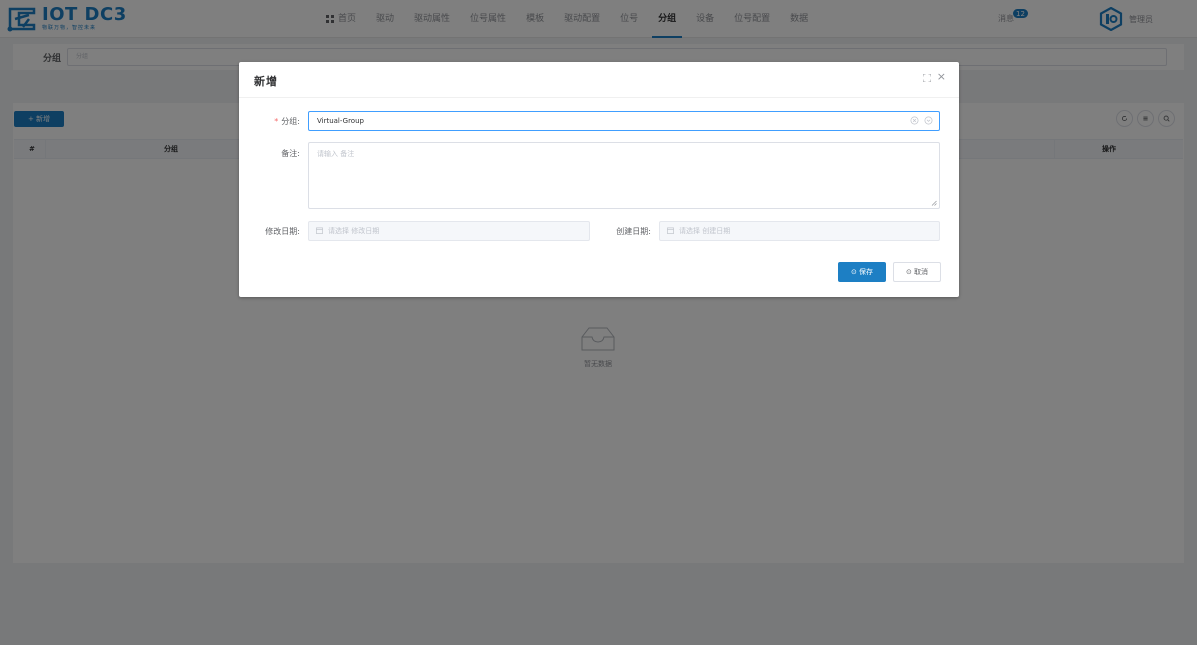 This screenshot has height=645, width=1197. Describe the element at coordinates (282, 231) in the screenshot. I see `update-date-label: 修改日期:` at that location.